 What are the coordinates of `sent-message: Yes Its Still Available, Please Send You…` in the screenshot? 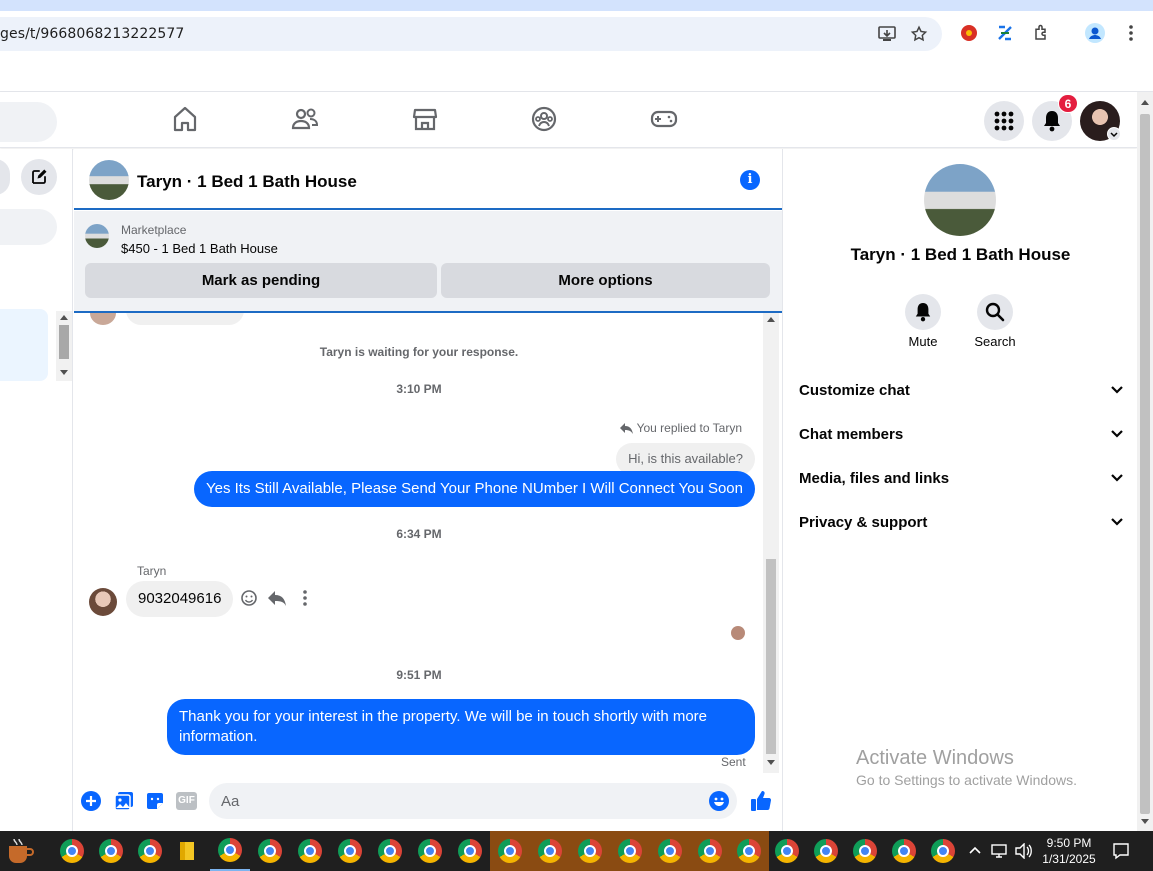 It's located at (474, 489).